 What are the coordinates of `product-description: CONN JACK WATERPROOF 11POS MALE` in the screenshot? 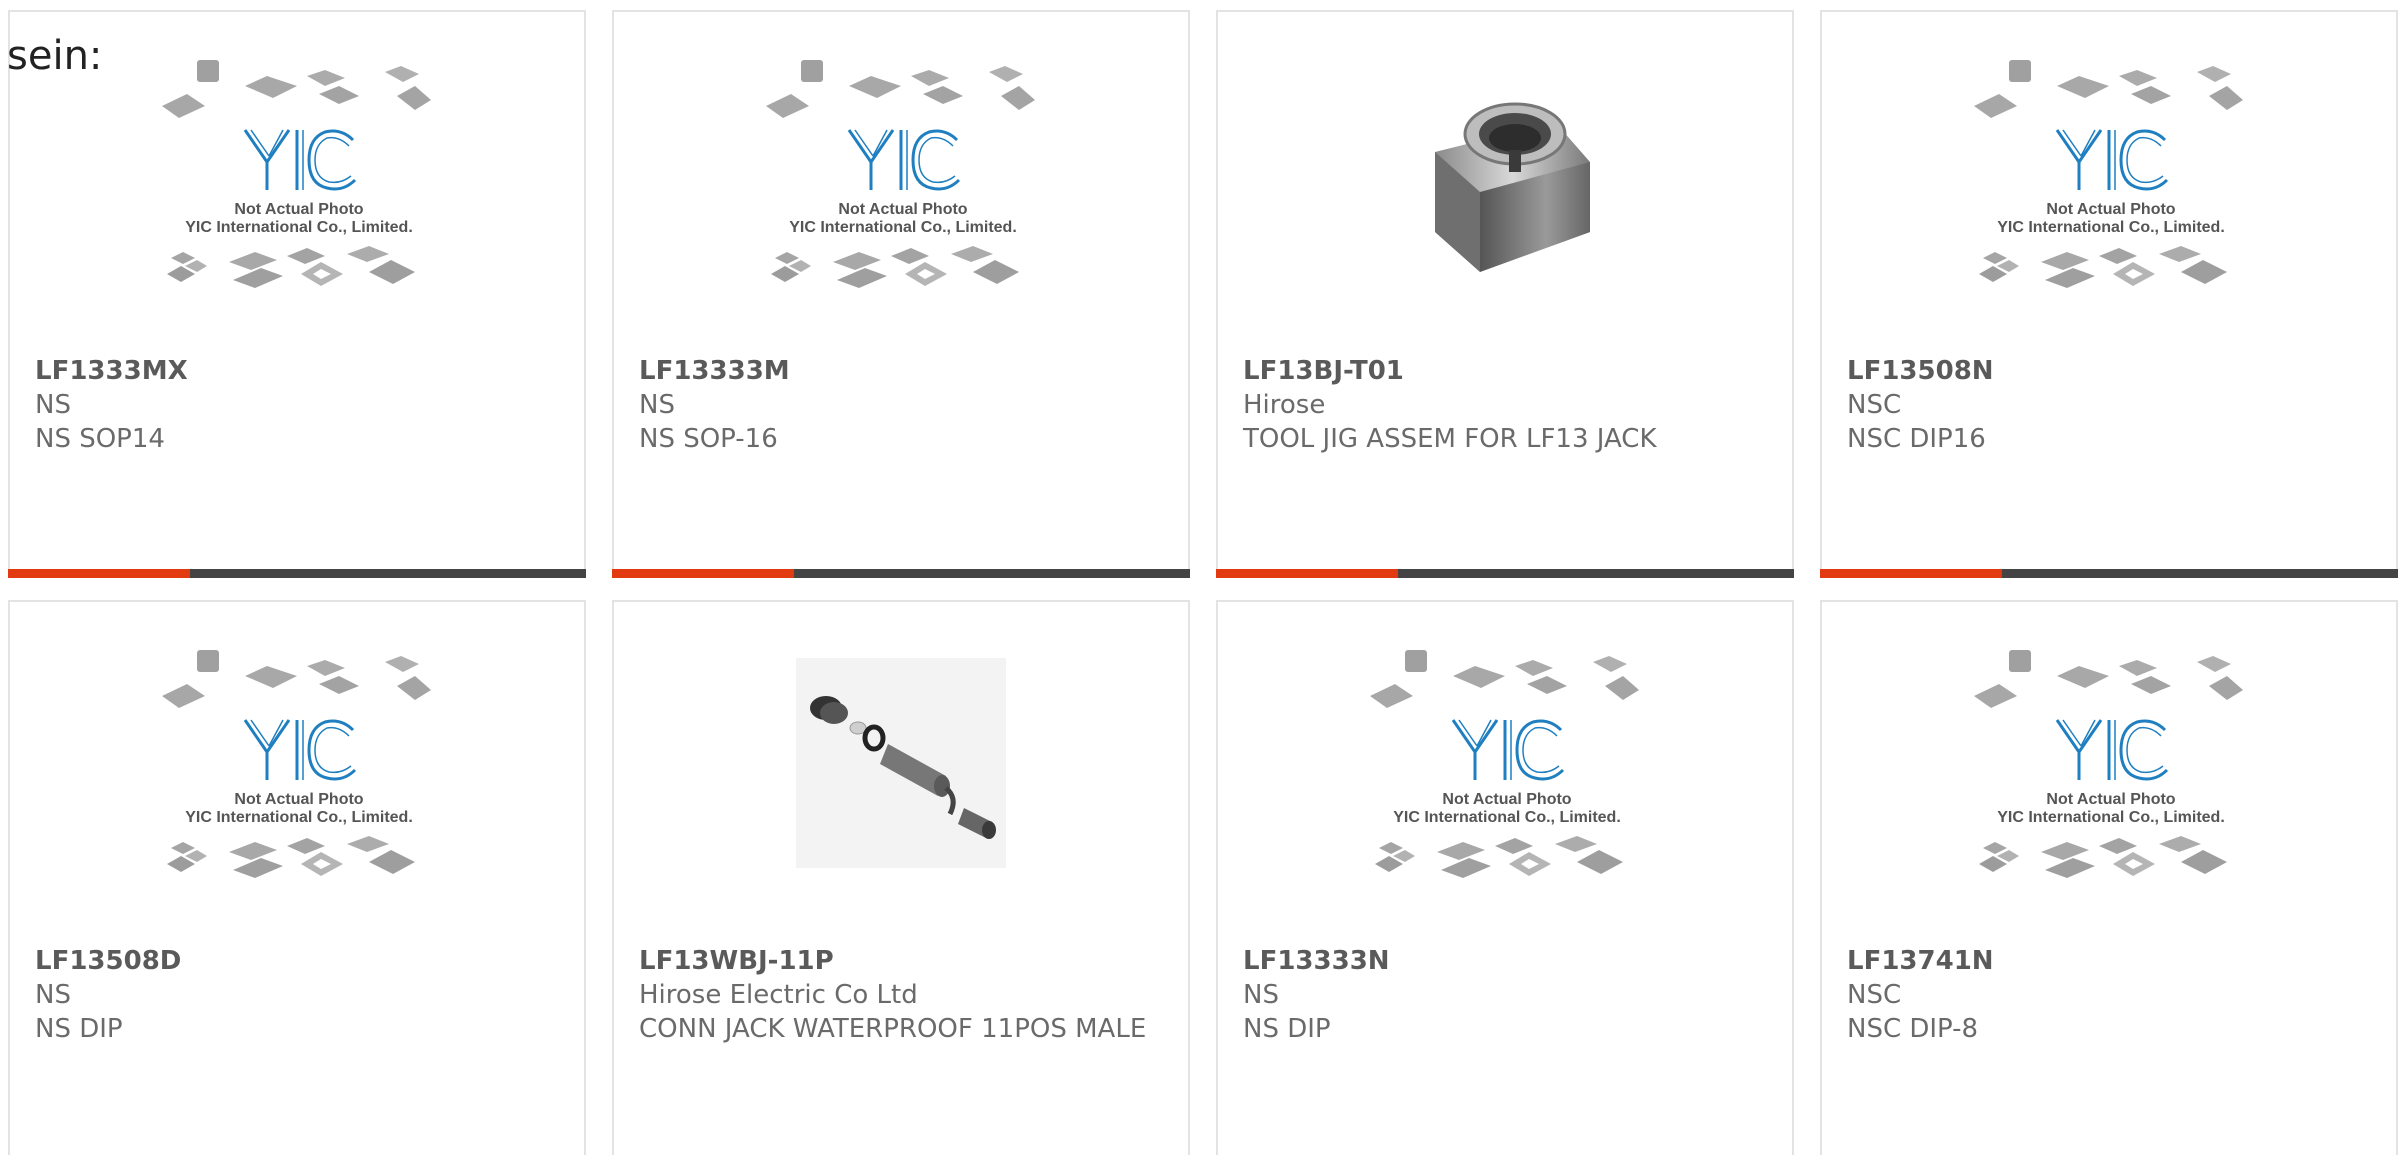 It's located at (893, 1029).